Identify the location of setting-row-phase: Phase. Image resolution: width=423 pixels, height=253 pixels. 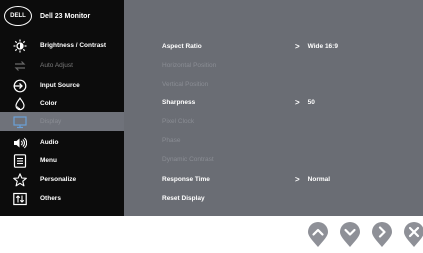
(273, 140).